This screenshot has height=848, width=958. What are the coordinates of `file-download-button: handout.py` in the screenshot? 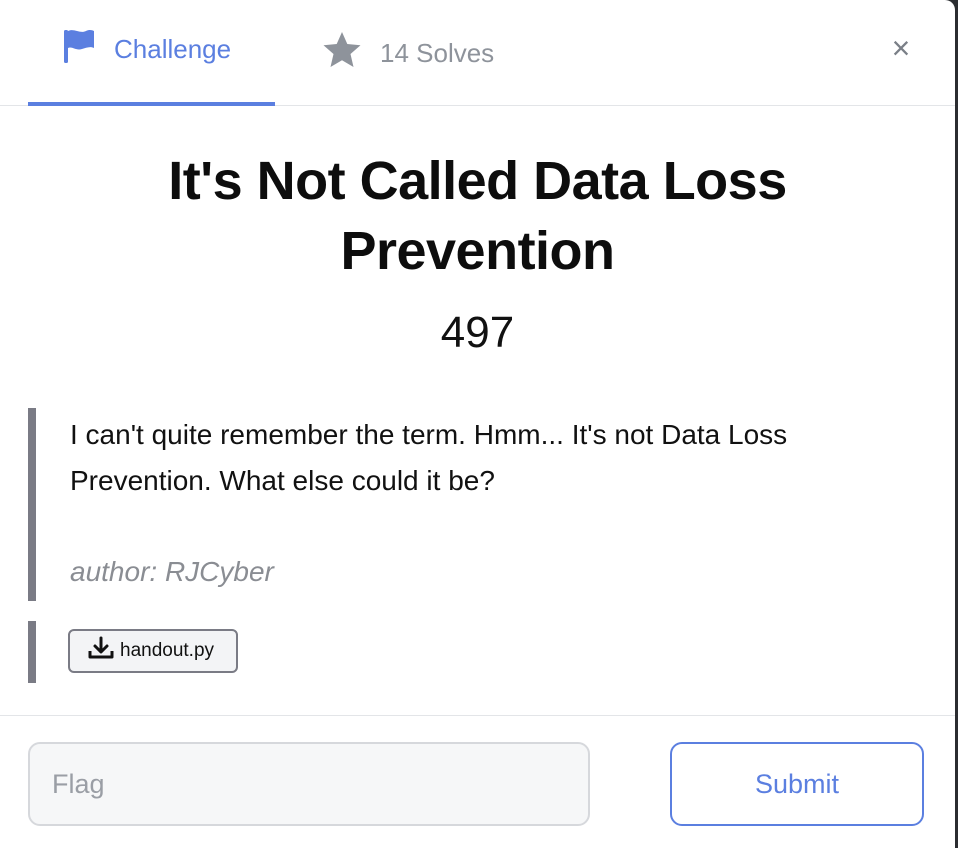 It's located at (153, 651).